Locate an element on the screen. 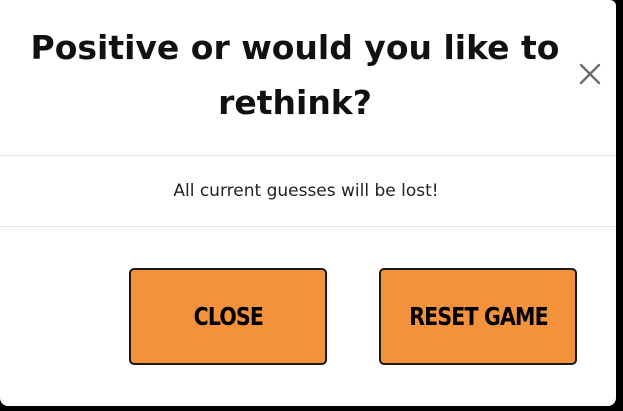  reset-game-button: RESET GAME is located at coordinates (478, 316).